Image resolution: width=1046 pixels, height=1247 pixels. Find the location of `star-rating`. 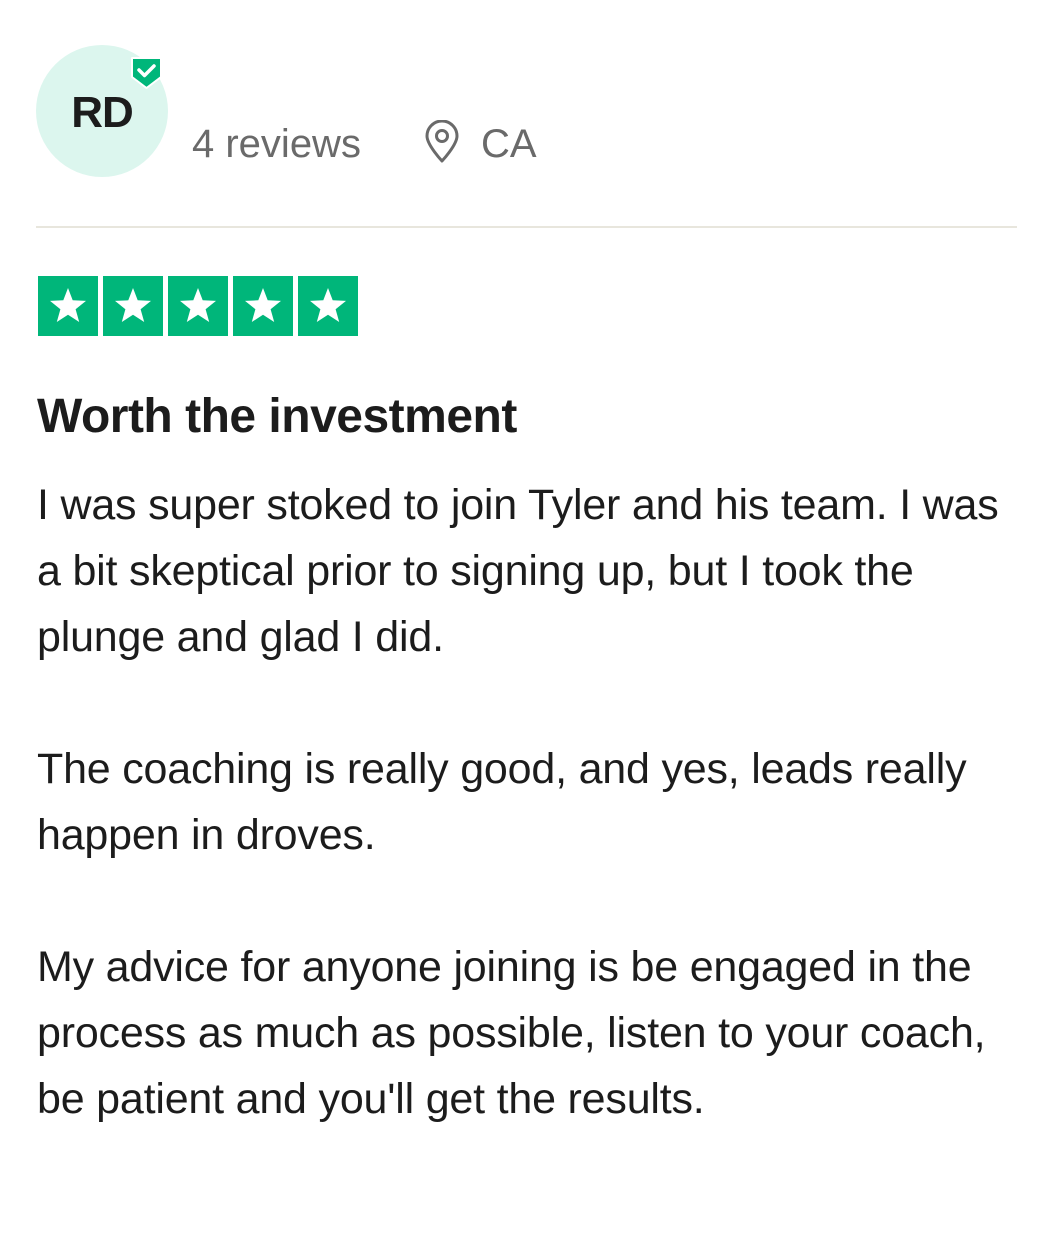

star-rating is located at coordinates (198, 306).